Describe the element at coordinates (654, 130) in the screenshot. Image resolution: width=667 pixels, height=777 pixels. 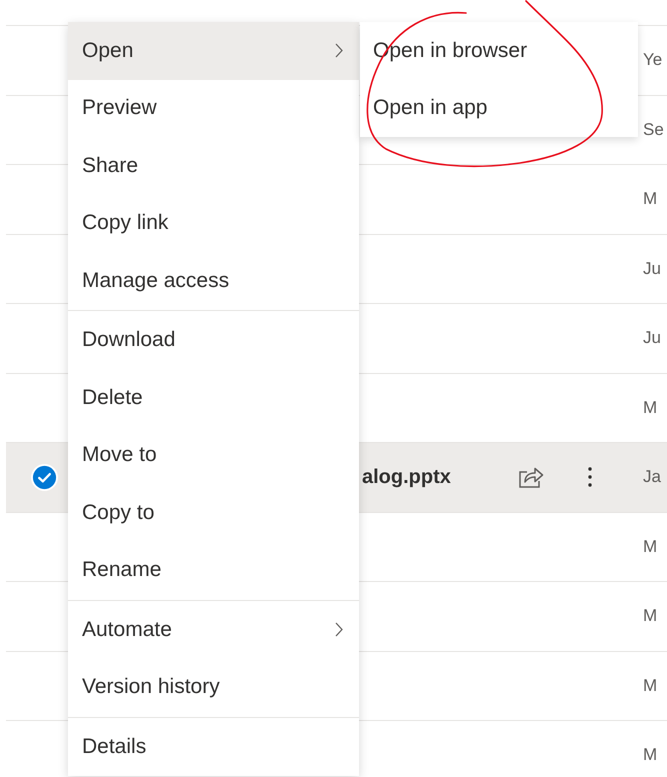
I see `date-cell-text: Se` at that location.